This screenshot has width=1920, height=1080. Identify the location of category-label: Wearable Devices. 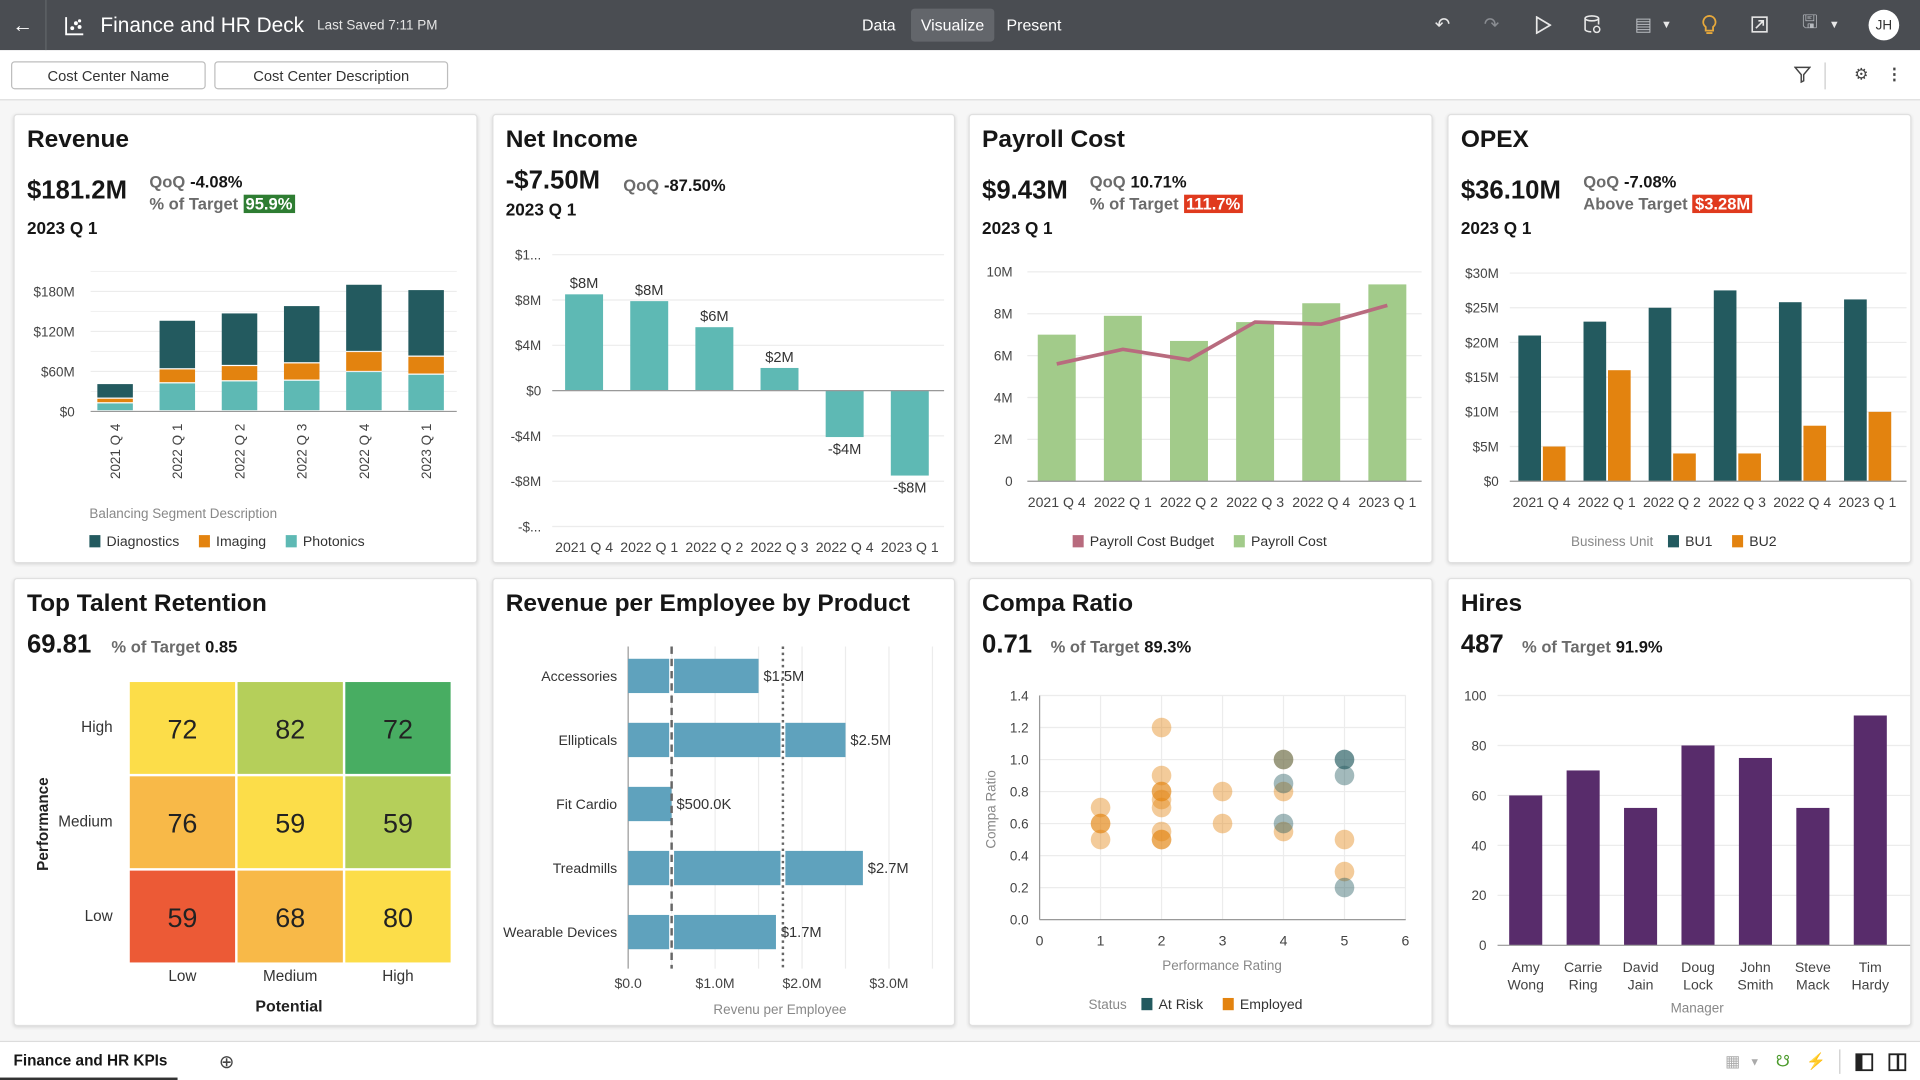
(560, 932).